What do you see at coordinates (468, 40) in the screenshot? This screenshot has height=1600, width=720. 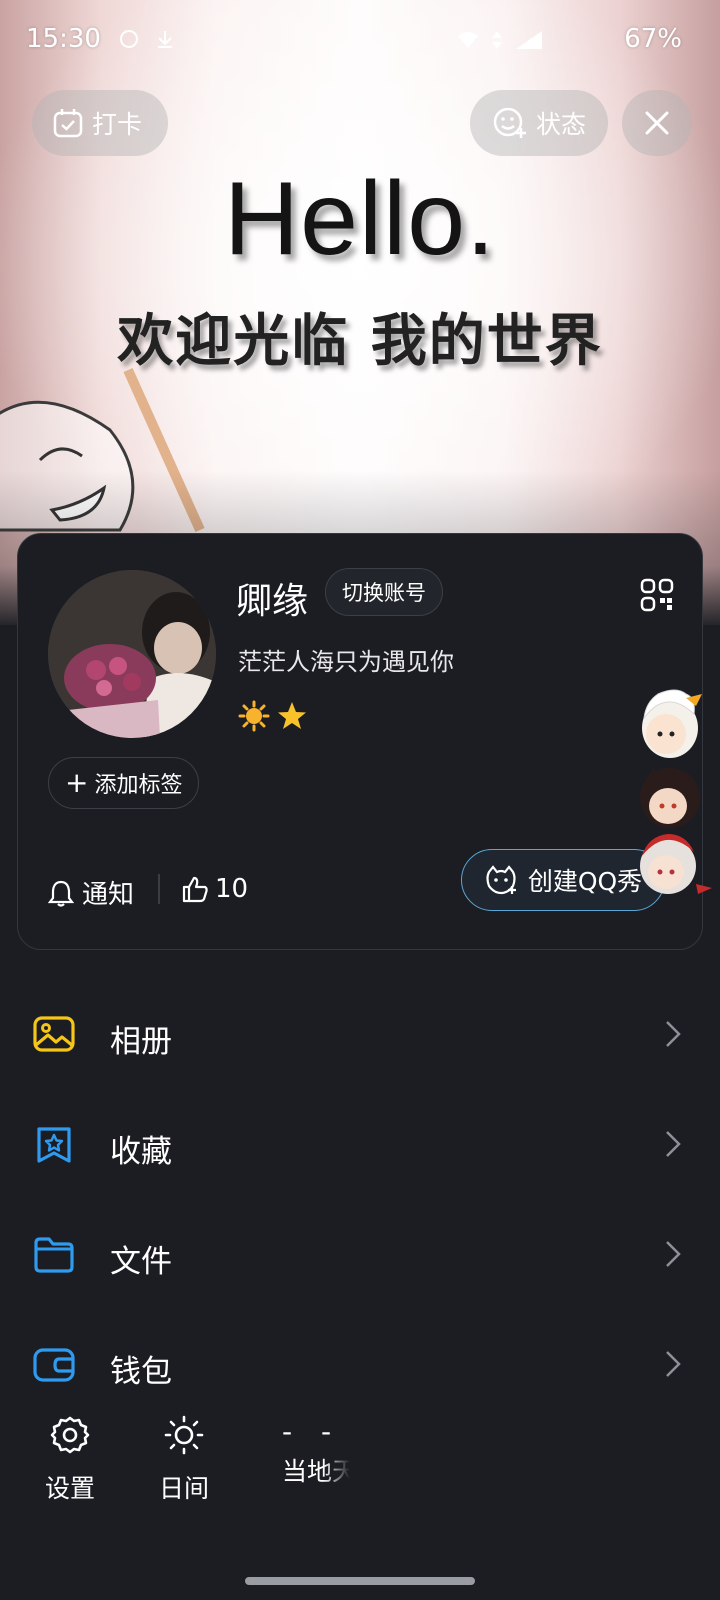 I see `wifi-icon` at bounding box center [468, 40].